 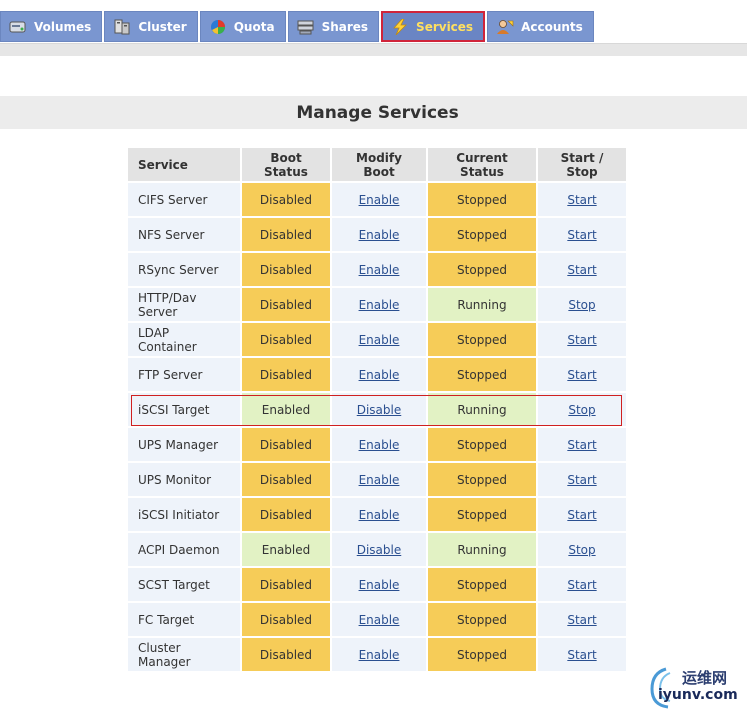 What do you see at coordinates (373, 49) in the screenshot?
I see `tab-underline` at bounding box center [373, 49].